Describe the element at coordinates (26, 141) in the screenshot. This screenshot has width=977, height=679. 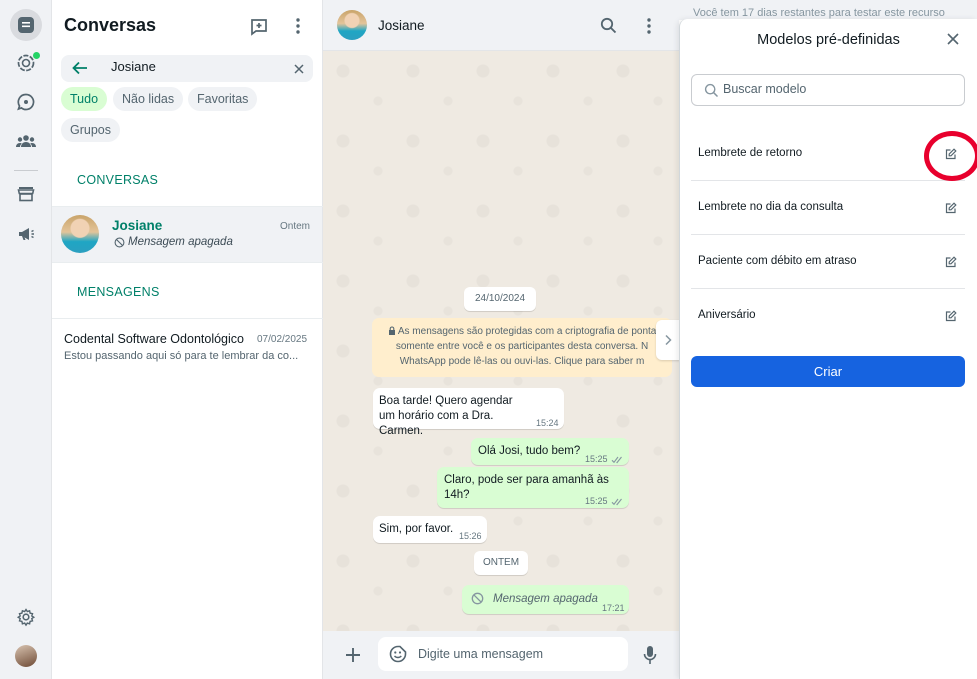
I see `communities-icon` at that location.